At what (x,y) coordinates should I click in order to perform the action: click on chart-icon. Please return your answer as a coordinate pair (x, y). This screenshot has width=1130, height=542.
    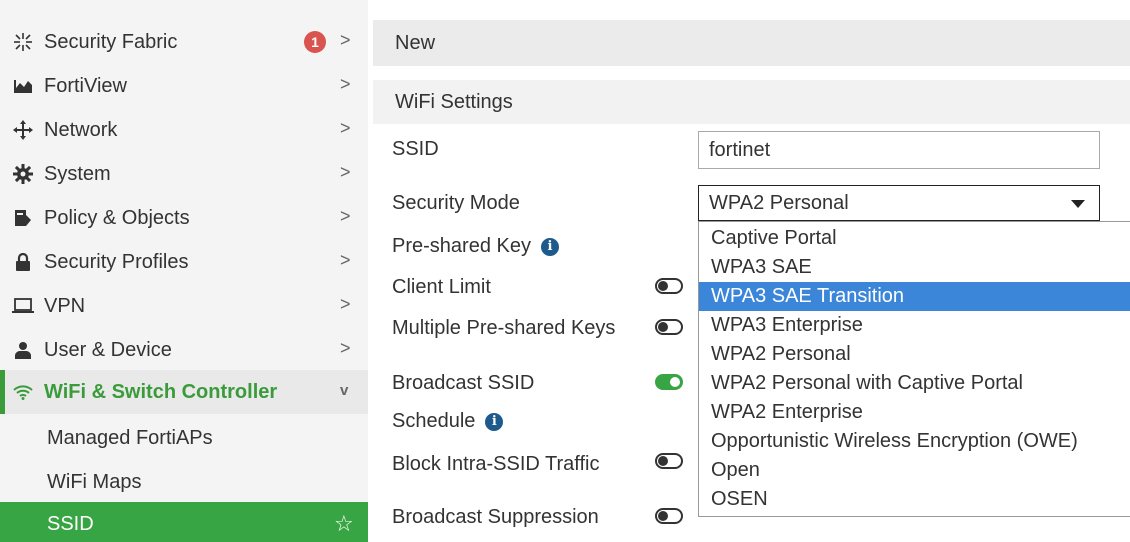
    Looking at the image, I should click on (23, 86).